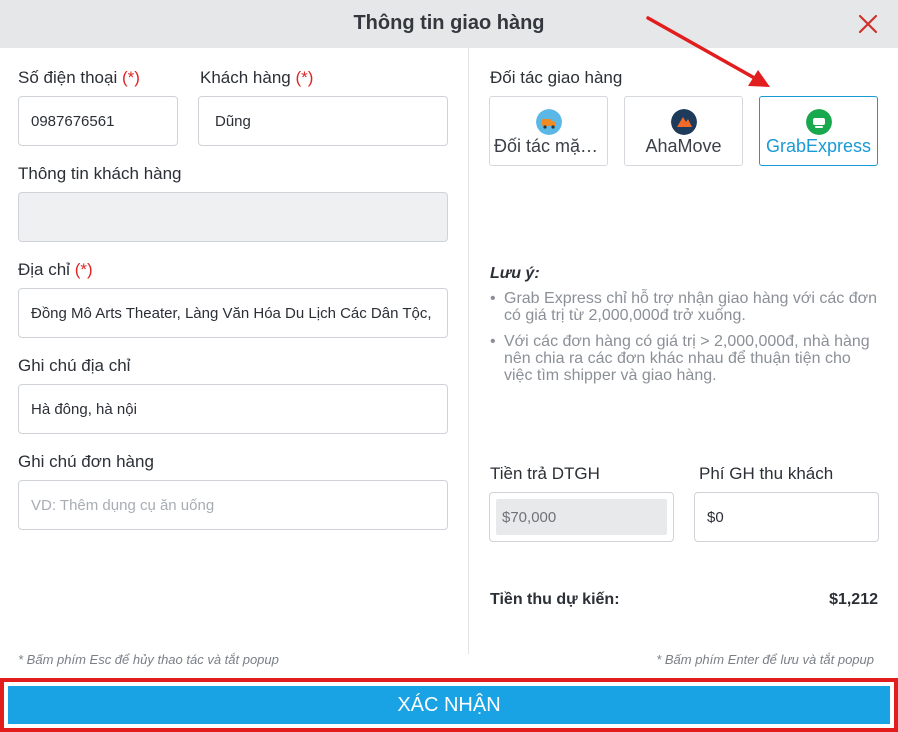  Describe the element at coordinates (123, 505) in the screenshot. I see `order-note-placeholder: VD: Thêm dụng cụ ăn uống` at that location.